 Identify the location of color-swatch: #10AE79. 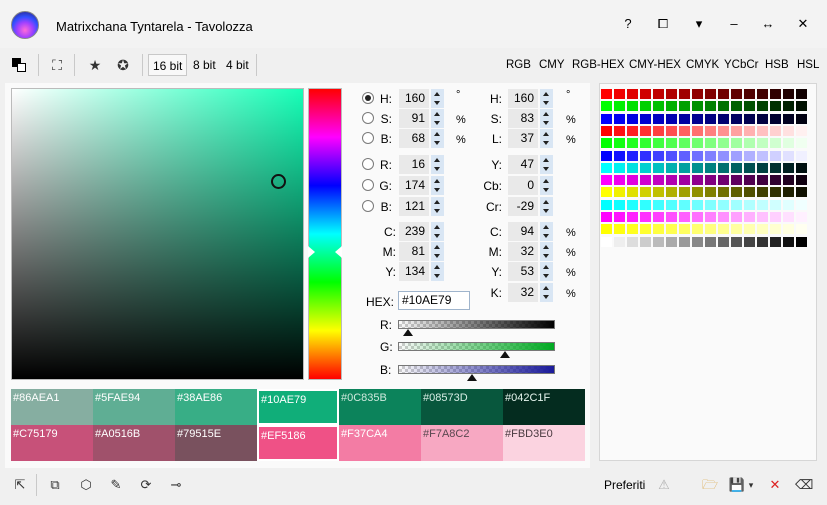
(298, 407).